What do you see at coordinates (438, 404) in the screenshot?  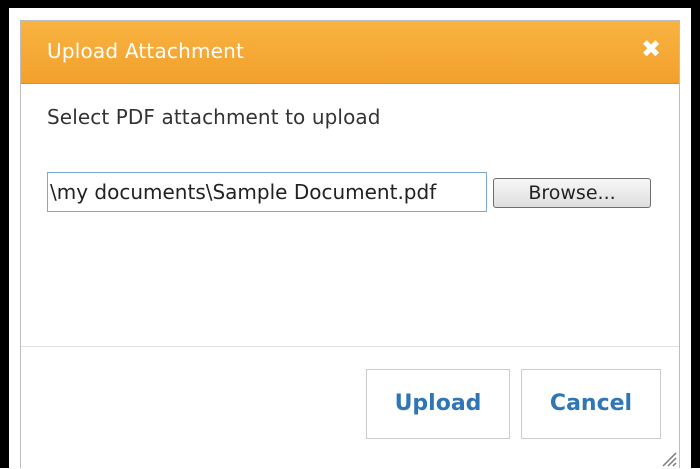 I see `upload-button: Upload` at bounding box center [438, 404].